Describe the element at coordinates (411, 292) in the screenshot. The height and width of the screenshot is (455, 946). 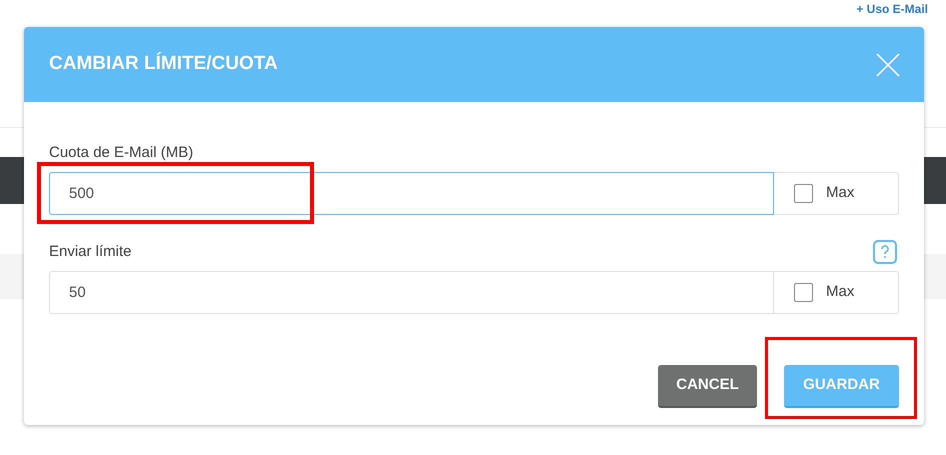
I see `input-field: 50` at that location.